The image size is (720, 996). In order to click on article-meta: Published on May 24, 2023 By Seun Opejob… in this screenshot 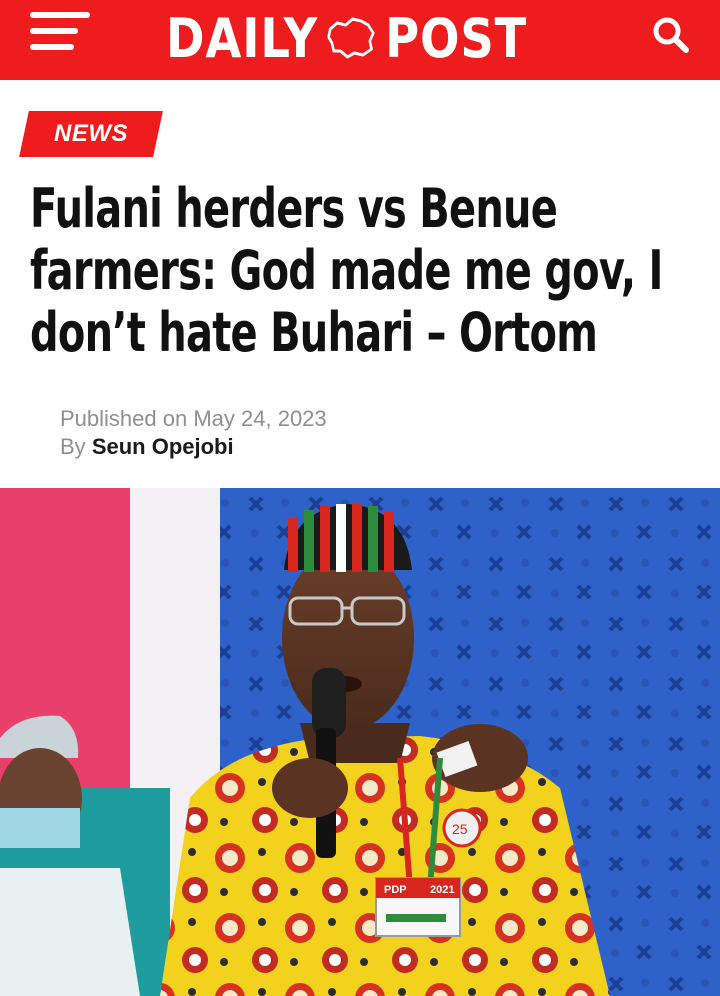, I will do `click(193, 433)`.